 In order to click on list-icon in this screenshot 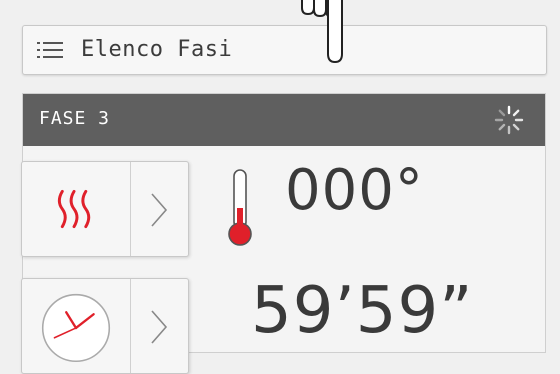, I will do `click(50, 50)`.